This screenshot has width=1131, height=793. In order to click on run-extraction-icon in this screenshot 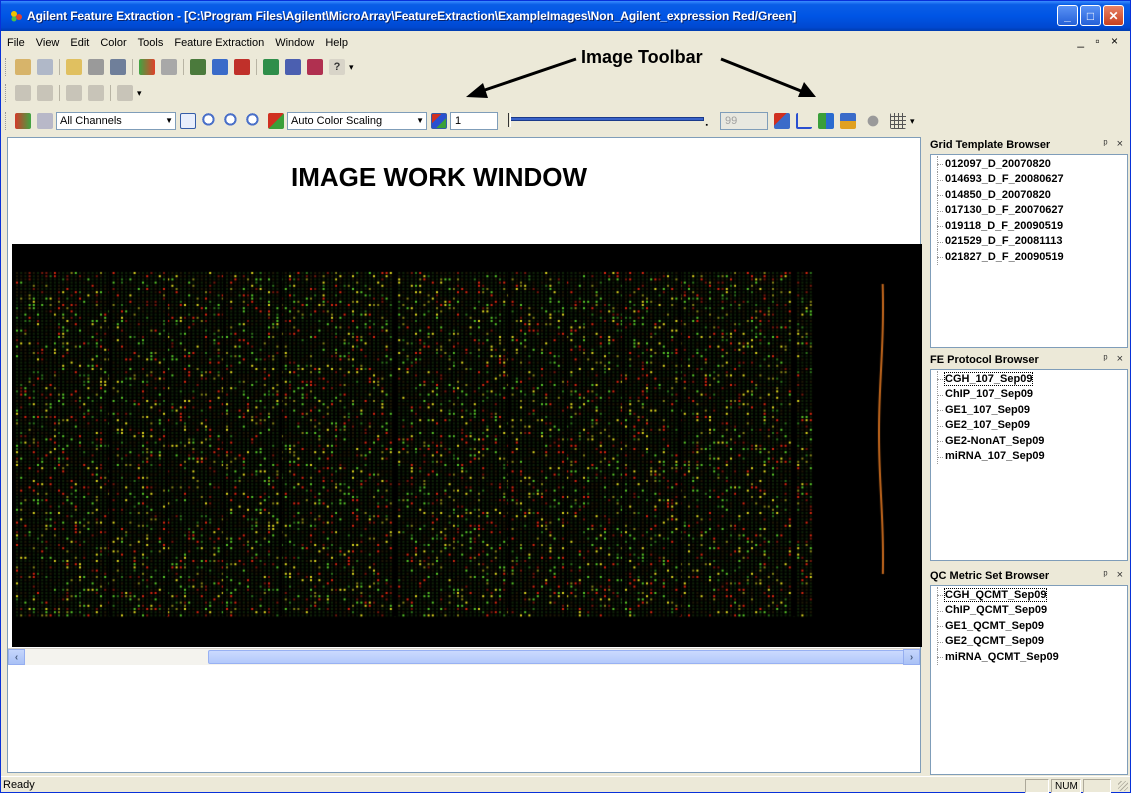, I will do `click(271, 67)`.